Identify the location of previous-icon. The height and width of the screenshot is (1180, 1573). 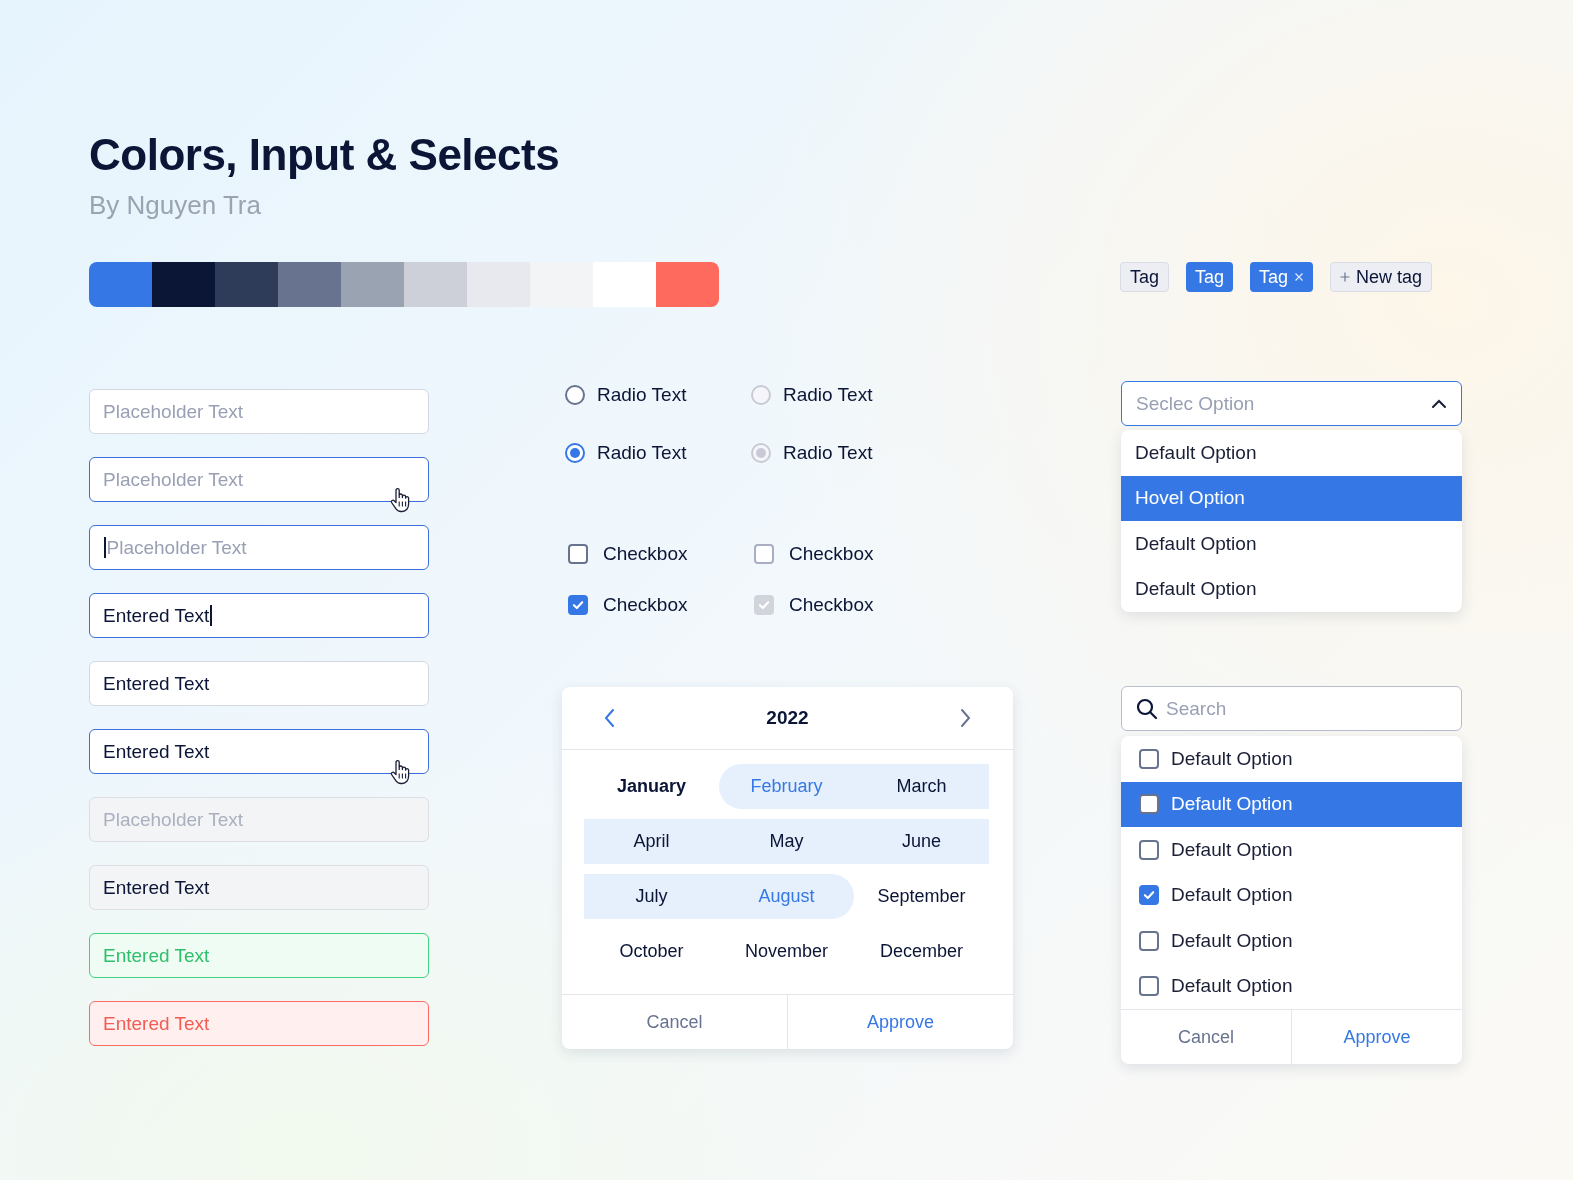
(610, 718).